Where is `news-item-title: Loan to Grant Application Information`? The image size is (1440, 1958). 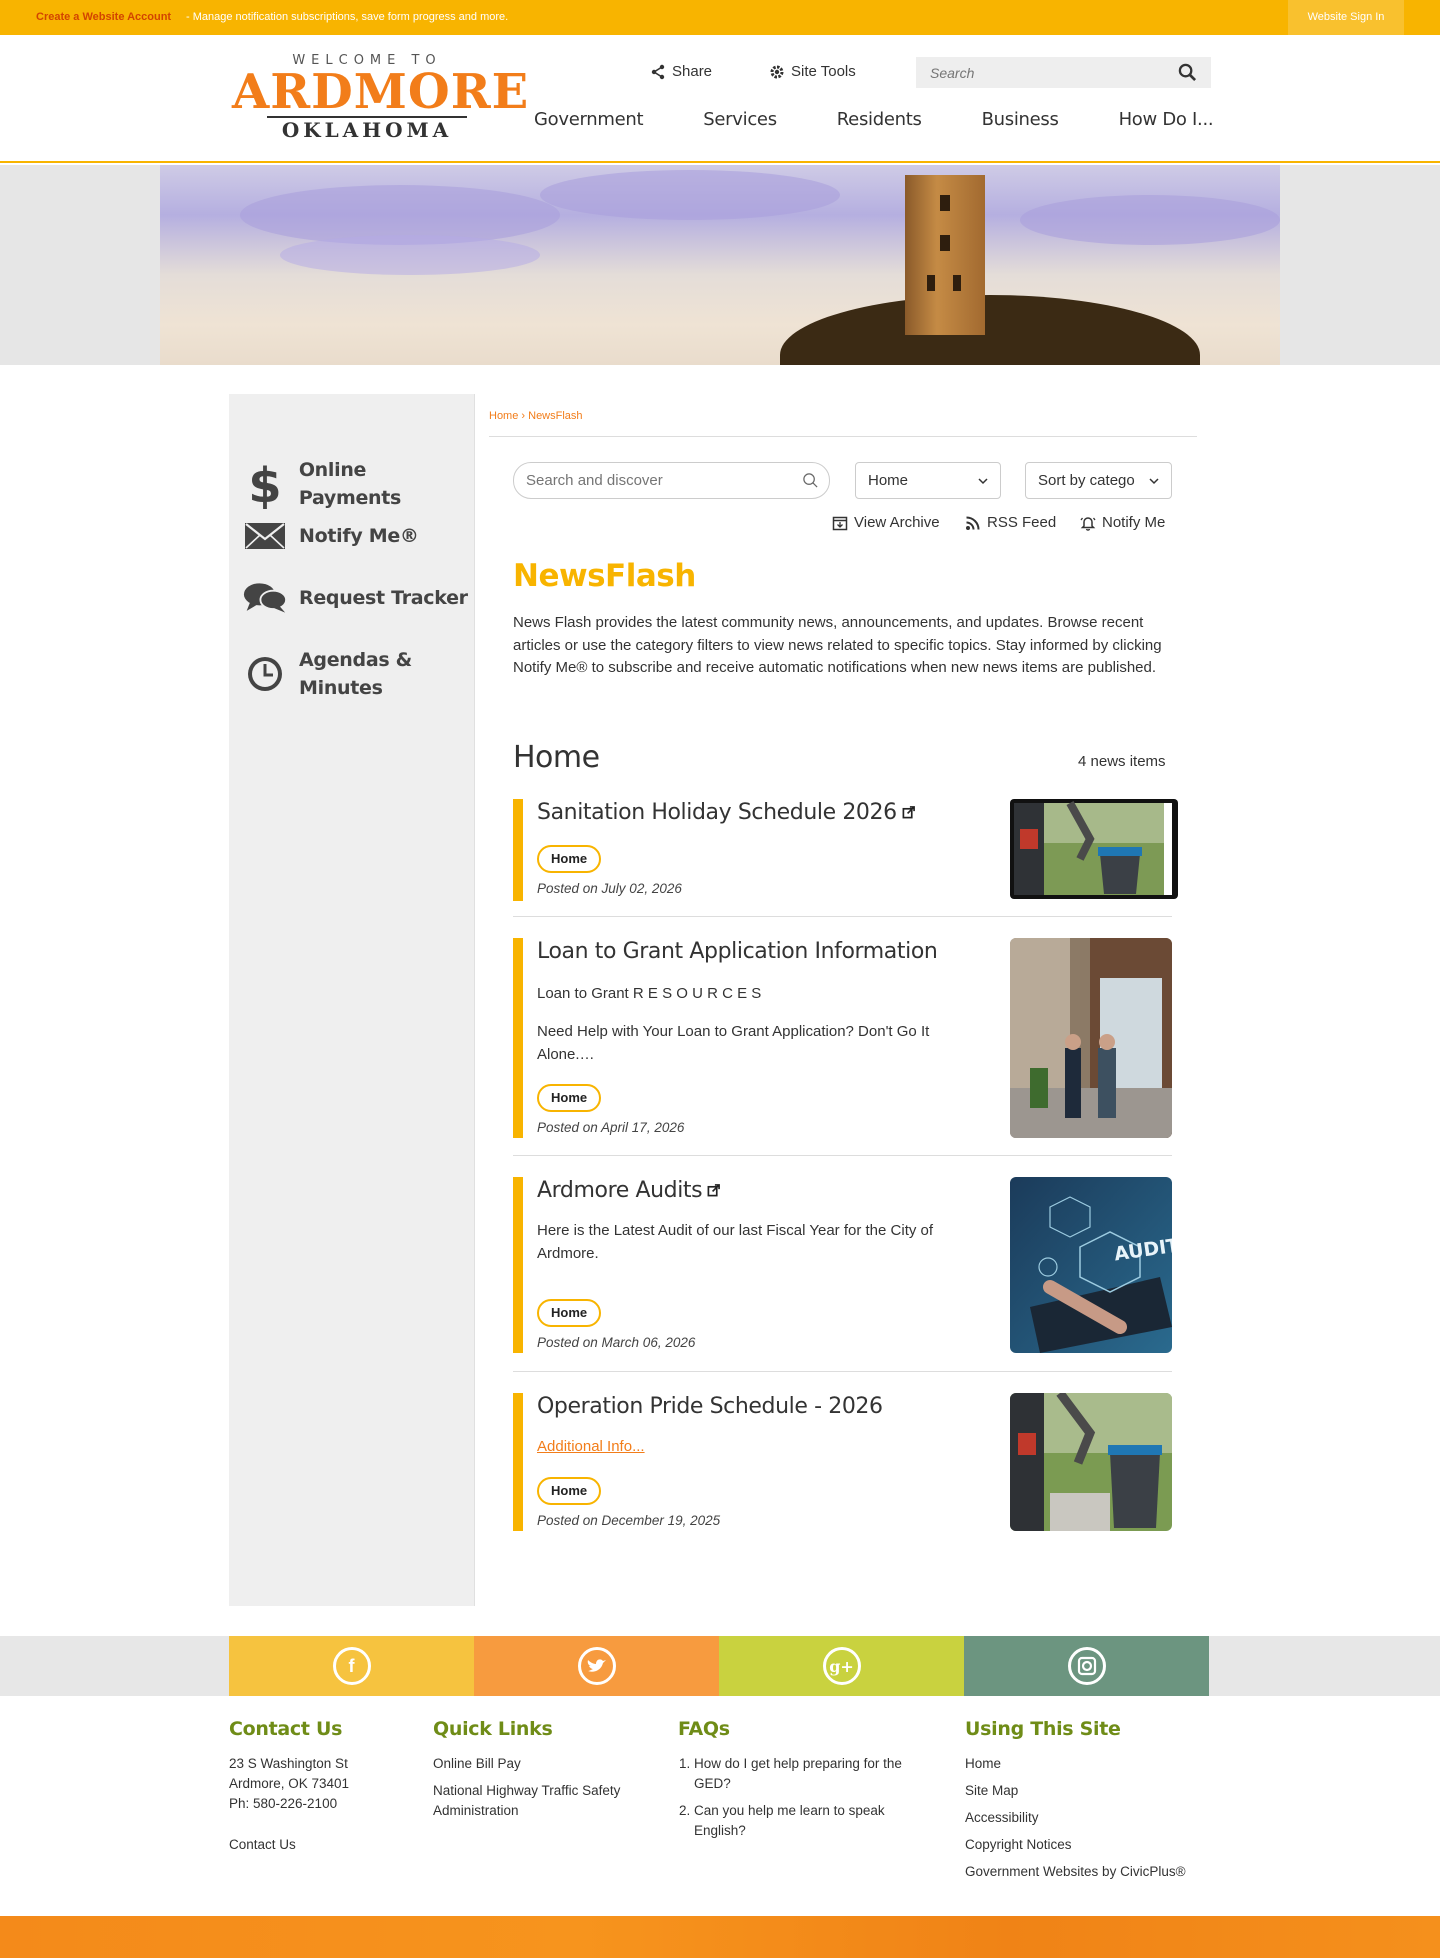 news-item-title: Loan to Grant Application Information is located at coordinates (737, 951).